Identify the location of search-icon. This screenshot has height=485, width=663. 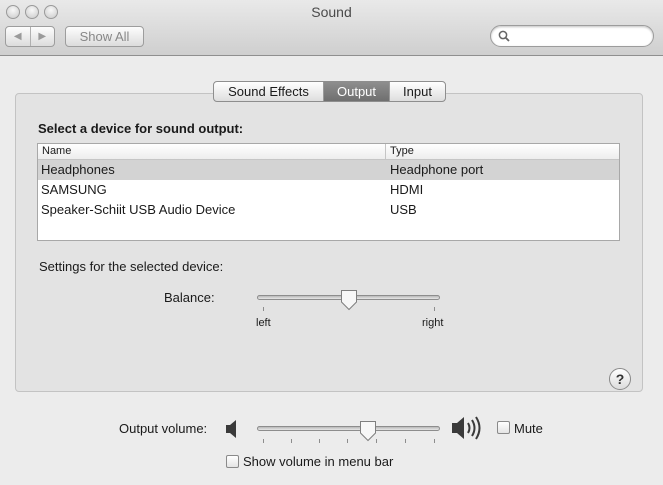
(504, 36).